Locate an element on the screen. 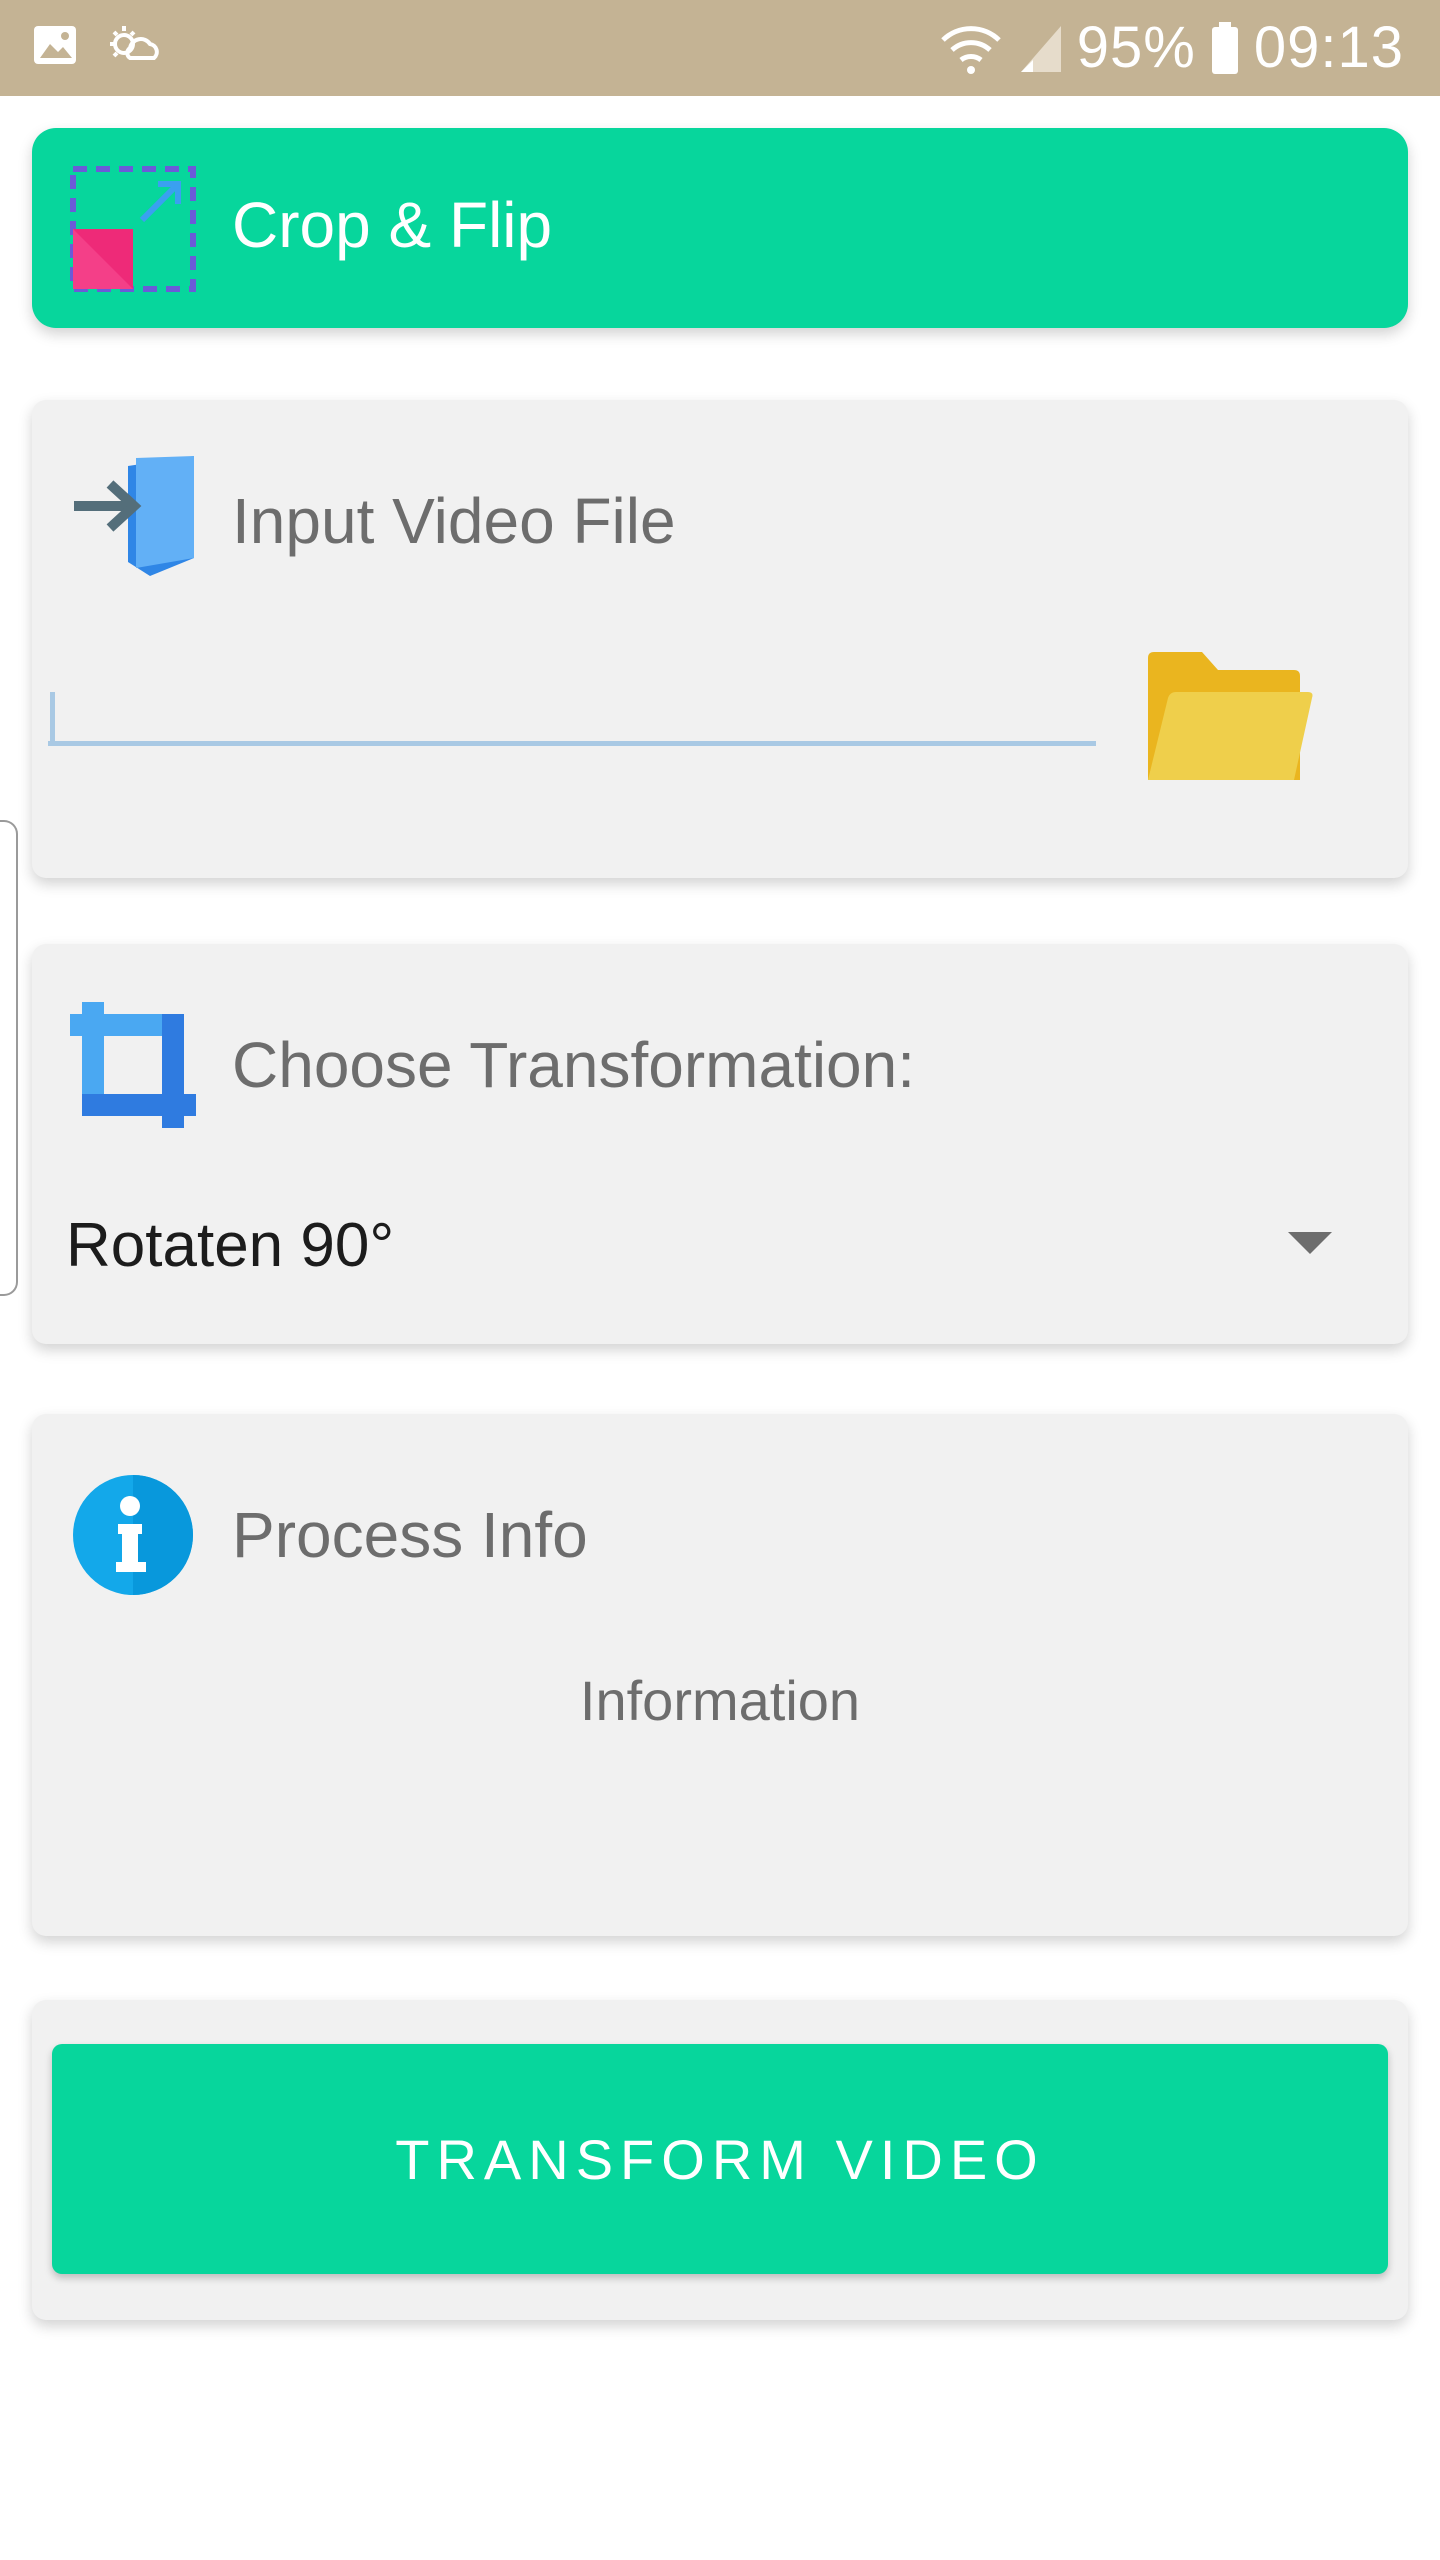  selected-transformation: Rotaten 90° is located at coordinates (230, 1245).